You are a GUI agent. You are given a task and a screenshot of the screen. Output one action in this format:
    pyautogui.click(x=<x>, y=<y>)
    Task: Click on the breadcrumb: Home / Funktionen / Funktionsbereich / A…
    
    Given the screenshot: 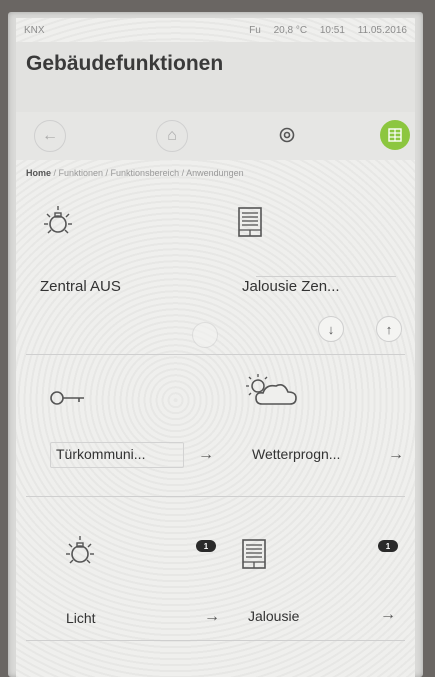 What is the action you would take?
    pyautogui.click(x=135, y=173)
    